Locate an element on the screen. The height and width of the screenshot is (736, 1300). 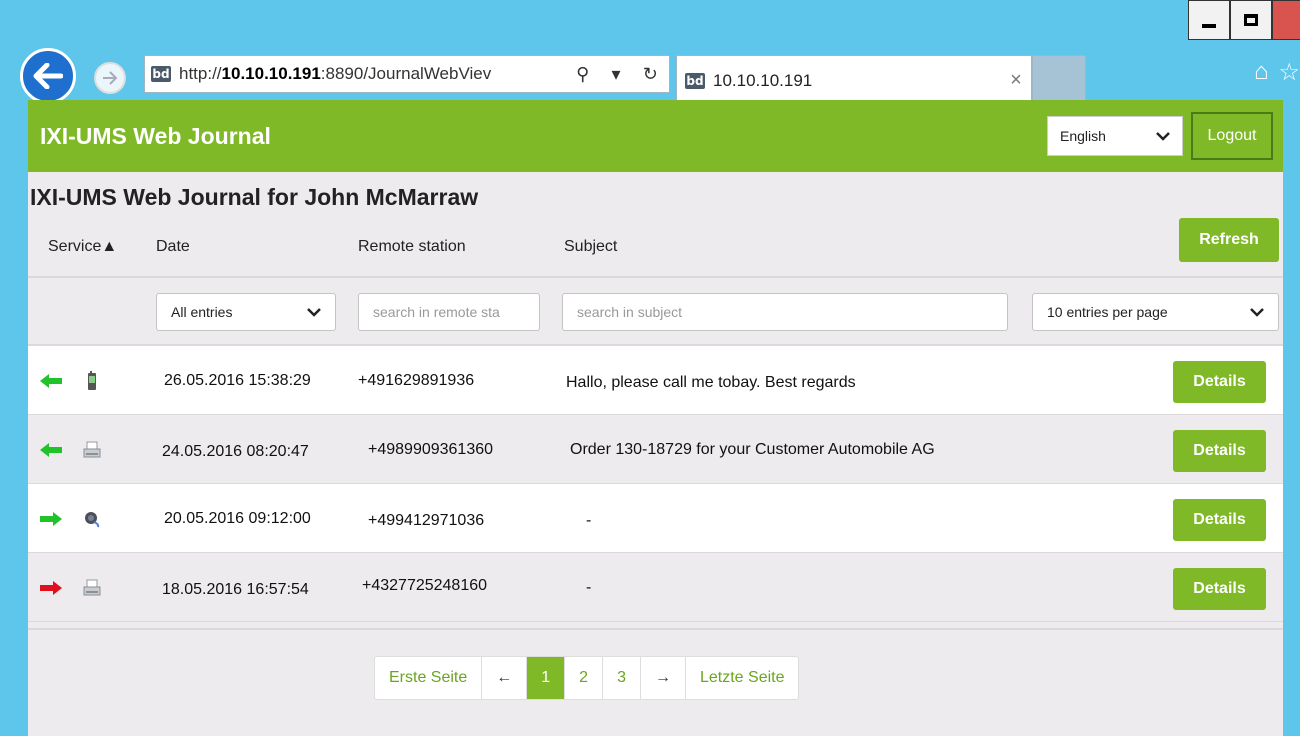
pagination: Erste Seite ← 1 2 3 → Letzte Seite is located at coordinates (587, 678).